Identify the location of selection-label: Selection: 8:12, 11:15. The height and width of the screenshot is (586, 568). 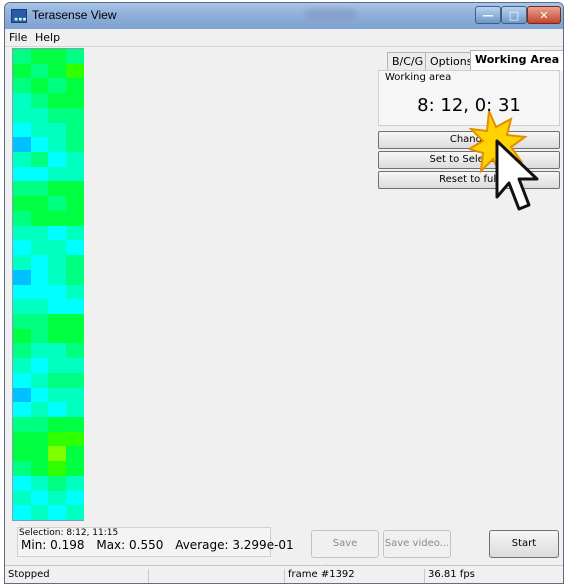
(69, 533).